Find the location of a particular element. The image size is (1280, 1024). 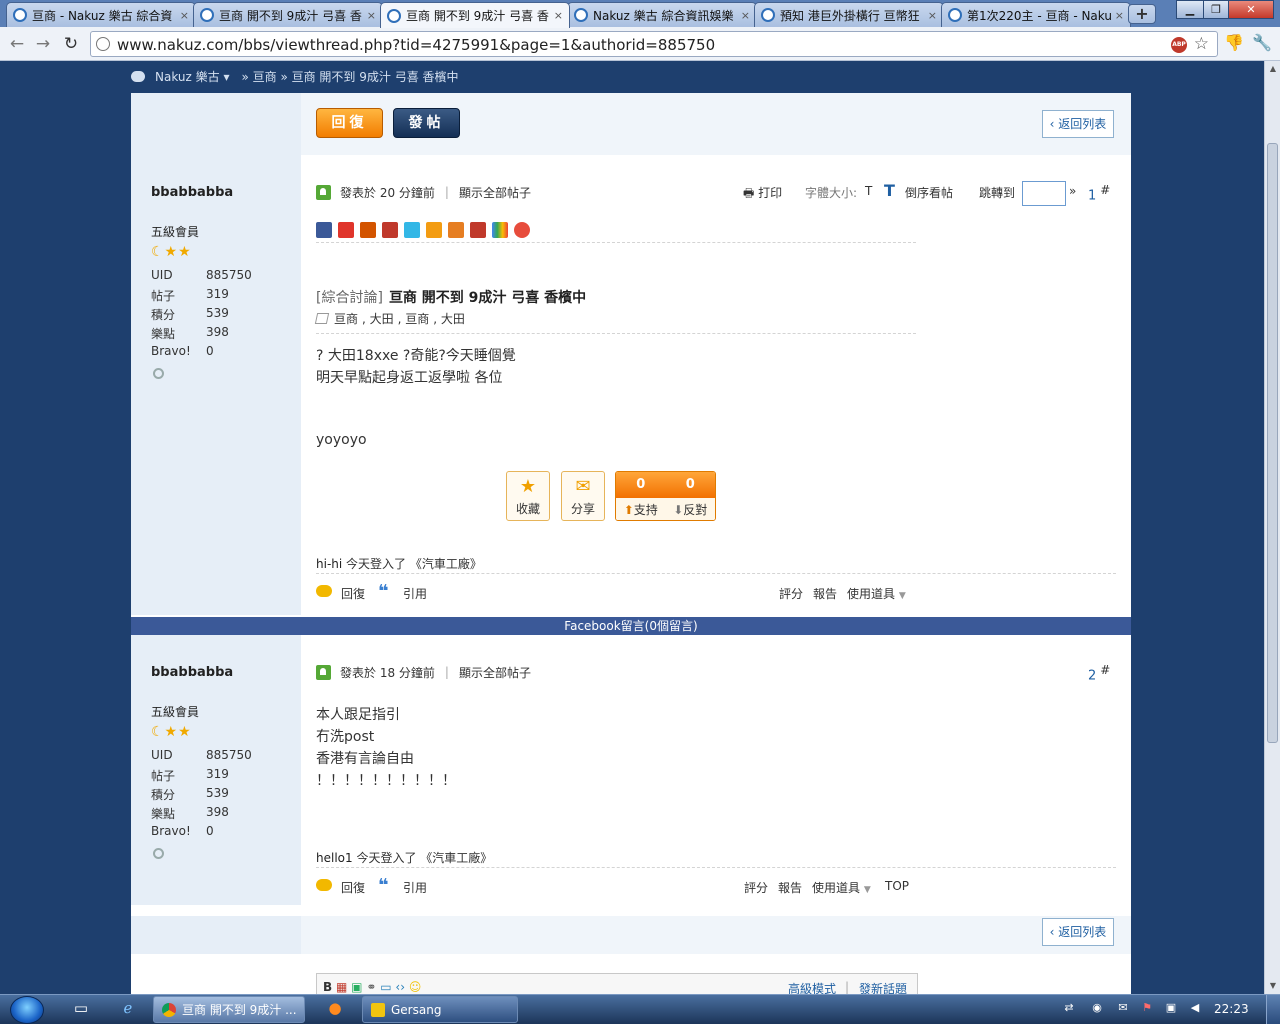

breadcrumb-path: » 亘商 » 亘商 開不到 9成汁 弓喜 香檳中 is located at coordinates (349, 76).